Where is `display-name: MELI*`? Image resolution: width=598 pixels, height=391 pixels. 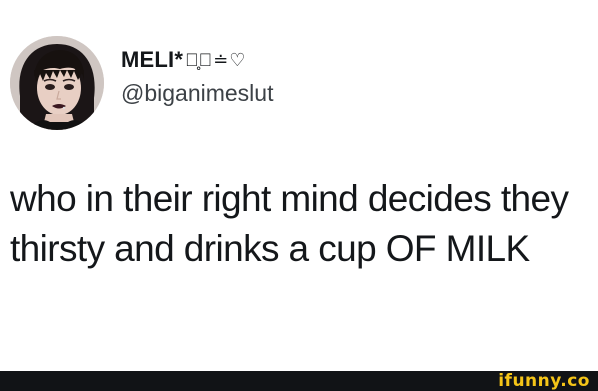
display-name: MELI* is located at coordinates (152, 60).